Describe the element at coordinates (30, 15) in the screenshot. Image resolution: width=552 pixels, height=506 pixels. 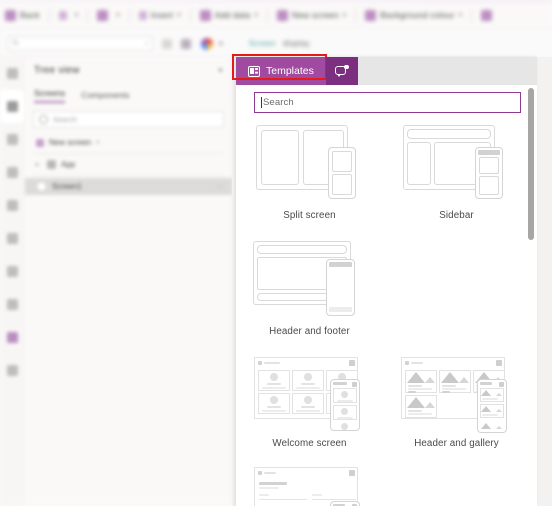
I see `command-back-label: Back` at that location.